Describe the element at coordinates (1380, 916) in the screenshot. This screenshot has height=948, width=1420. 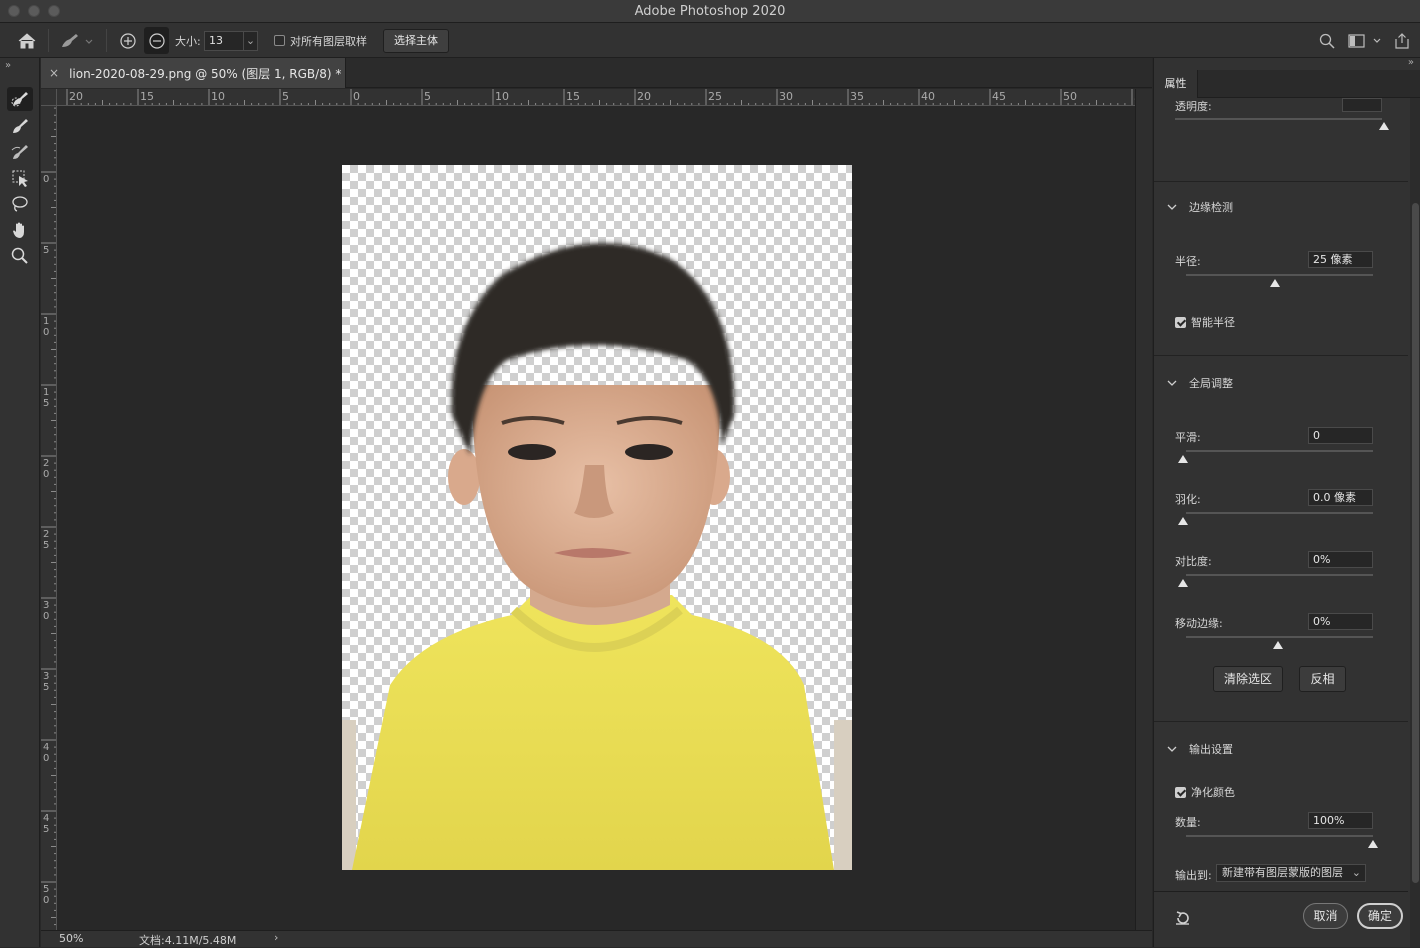
I see `ok-button: 确定` at that location.